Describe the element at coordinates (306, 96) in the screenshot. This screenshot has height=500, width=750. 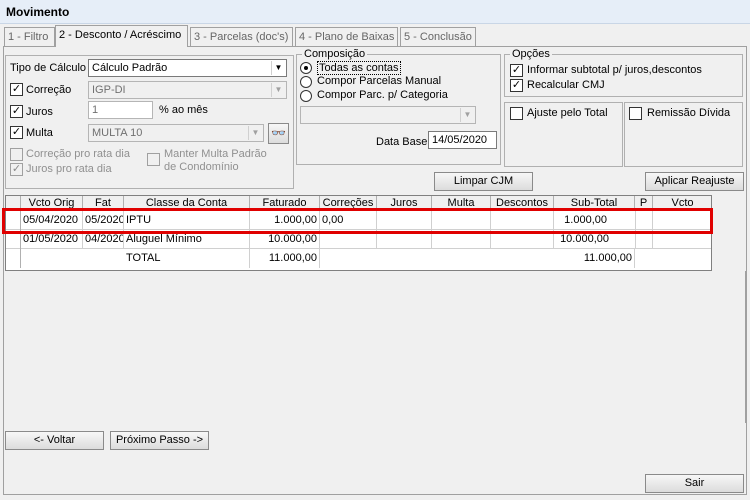
I see `radio-compor-categoria` at that location.